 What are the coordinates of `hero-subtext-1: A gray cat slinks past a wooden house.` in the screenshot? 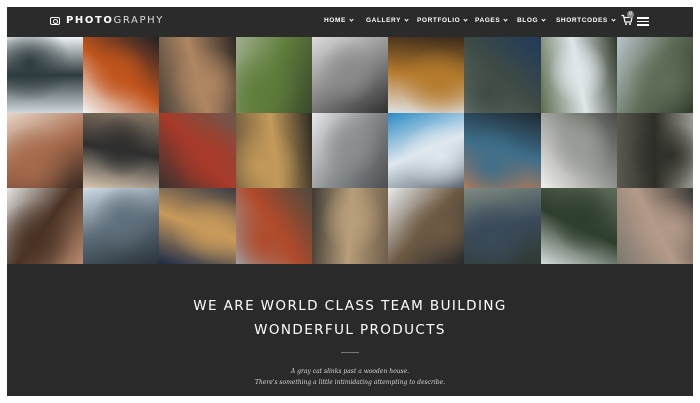 It's located at (350, 371).